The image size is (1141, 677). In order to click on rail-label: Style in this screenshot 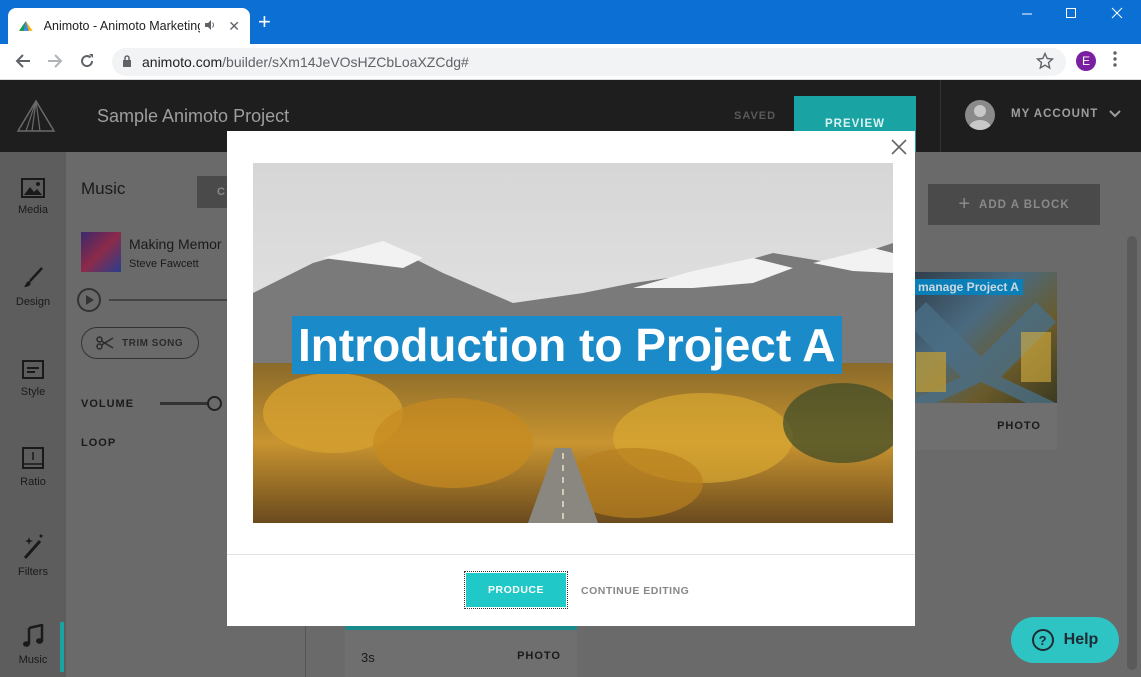, I will do `click(33, 392)`.